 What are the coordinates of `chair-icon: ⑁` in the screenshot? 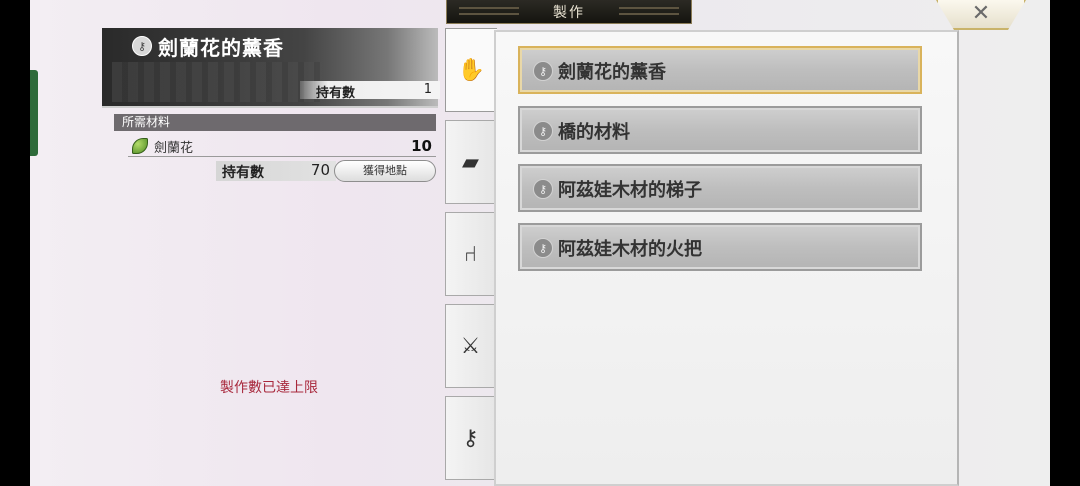 It's located at (470, 254).